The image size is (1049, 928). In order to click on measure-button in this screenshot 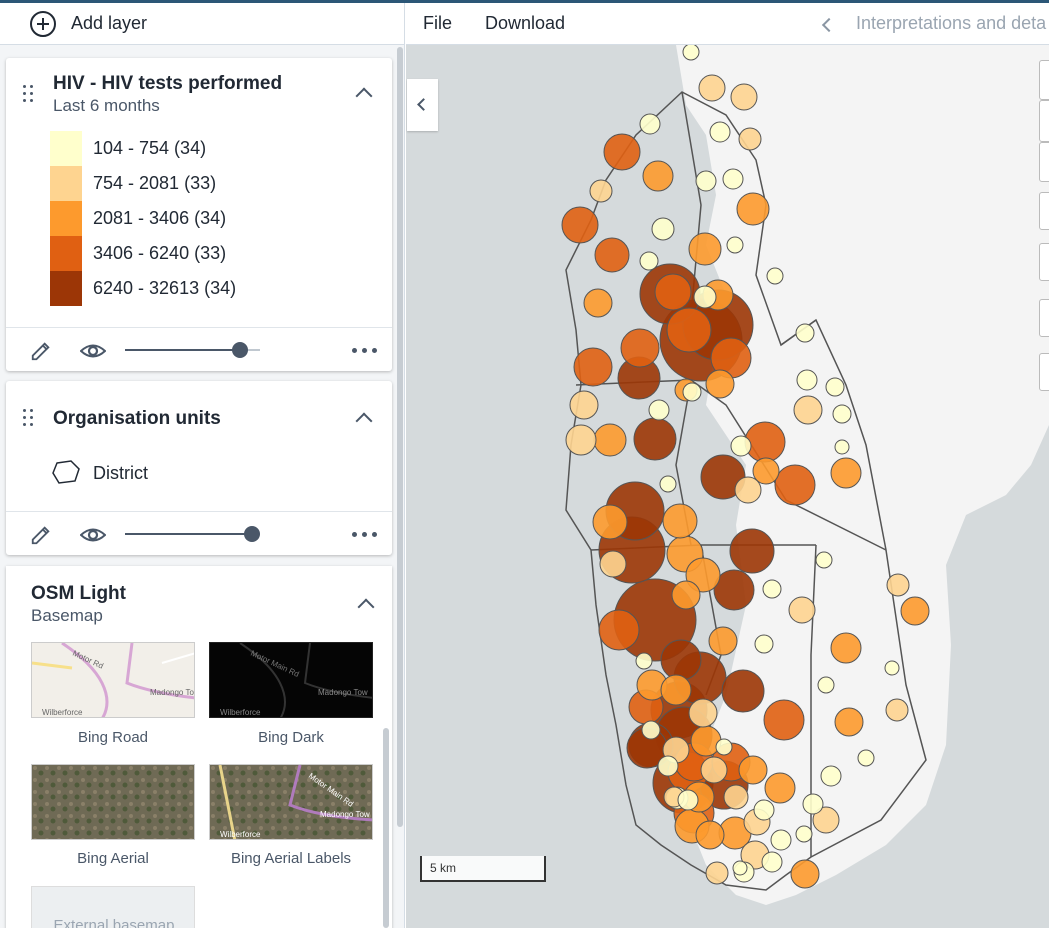, I will do `click(1044, 372)`.